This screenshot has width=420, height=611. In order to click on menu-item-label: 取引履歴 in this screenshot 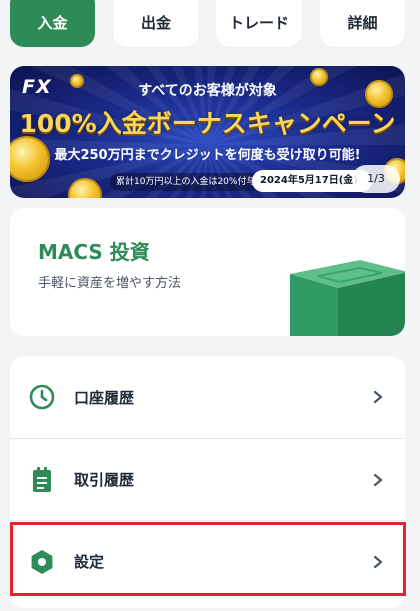, I will do `click(104, 480)`.